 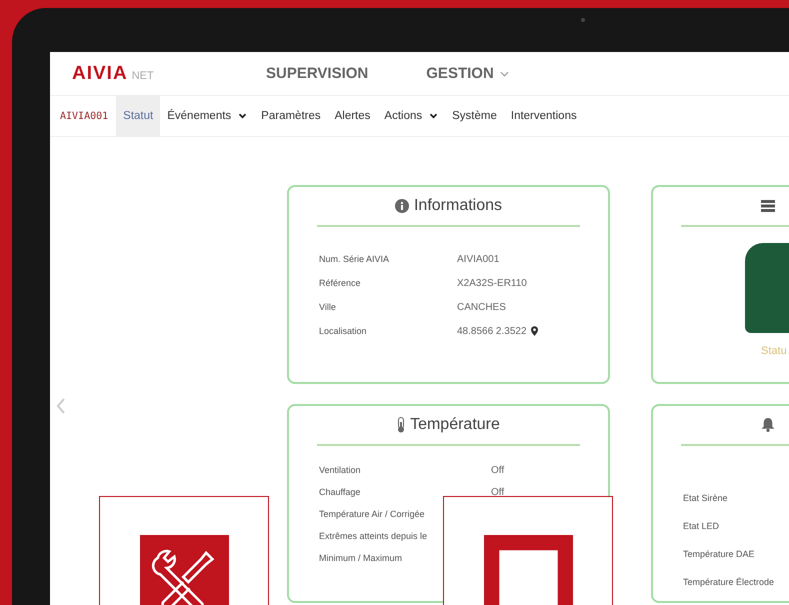 I want to click on field-label: Chauffage, so click(x=340, y=492).